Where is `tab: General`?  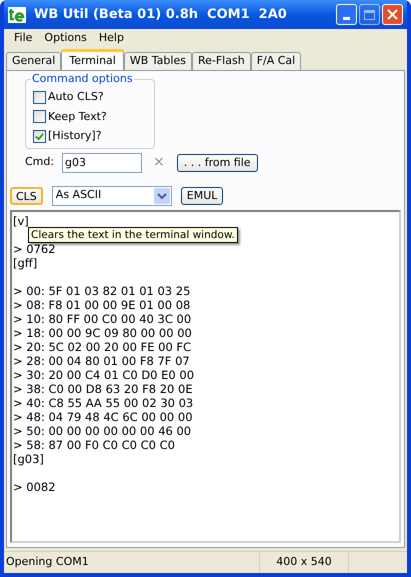
tab: General is located at coordinates (34, 61).